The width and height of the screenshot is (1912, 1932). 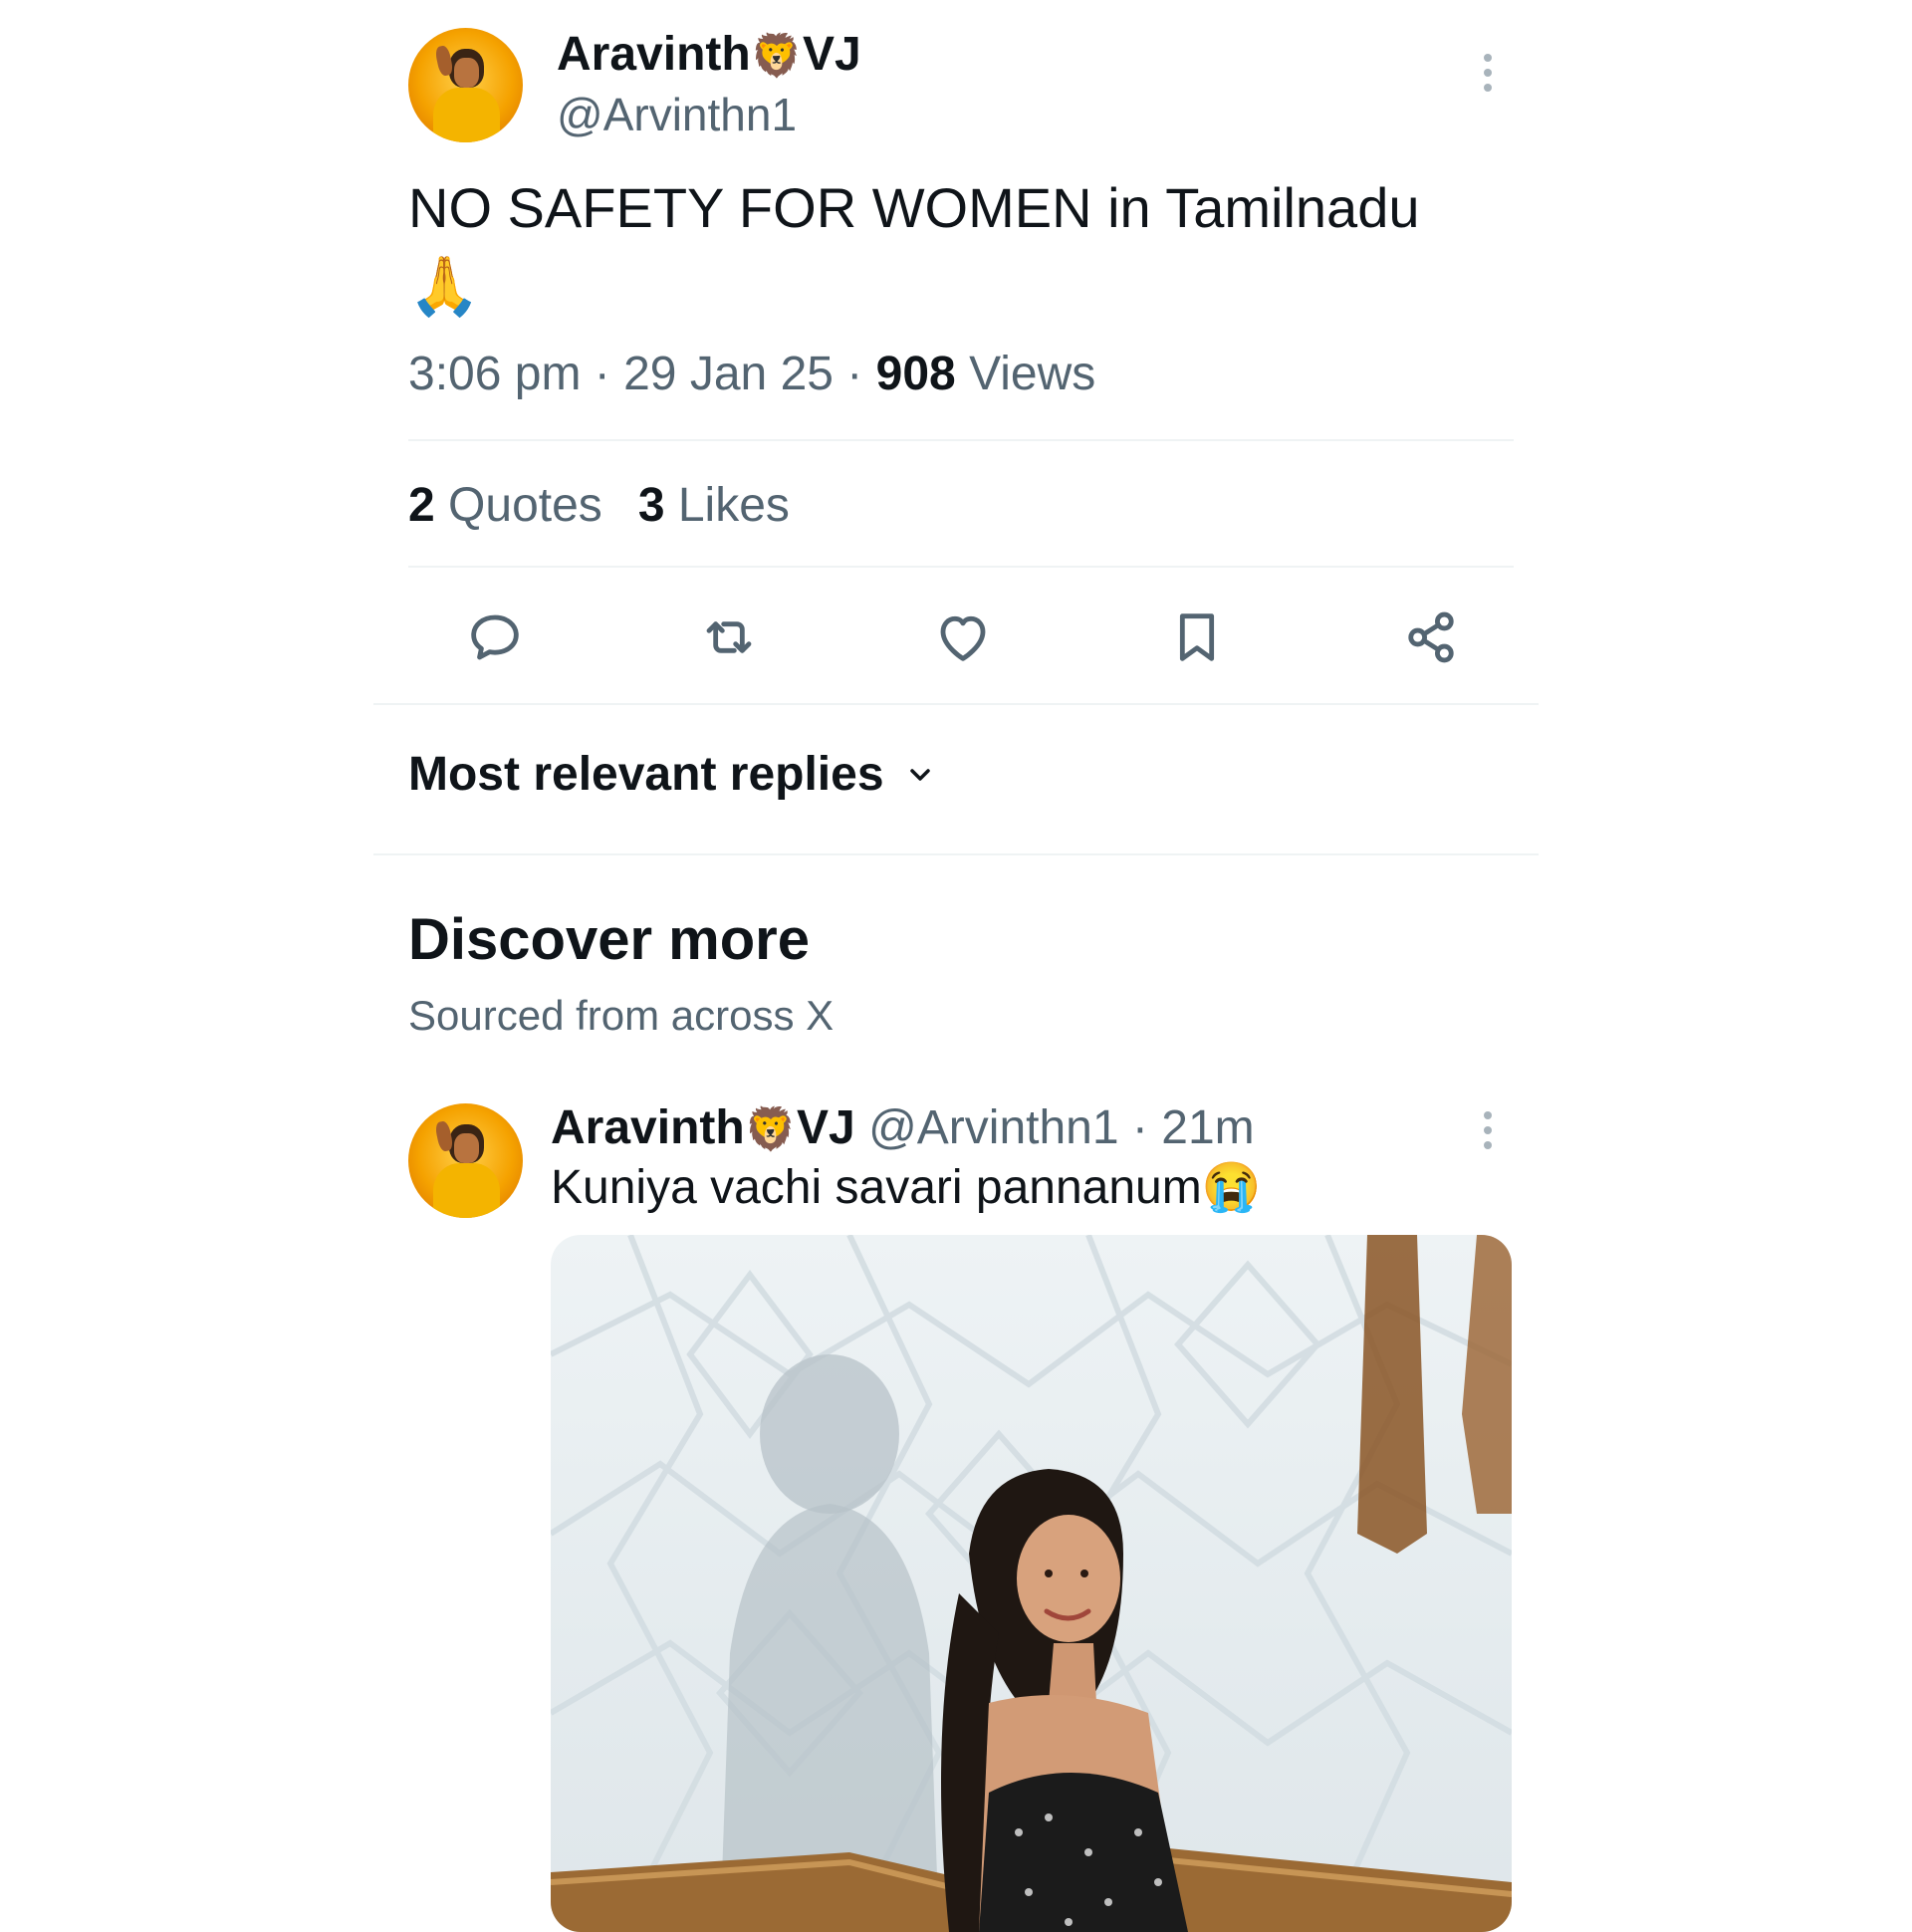 I want to click on discover-author-avatar, so click(x=465, y=1160).